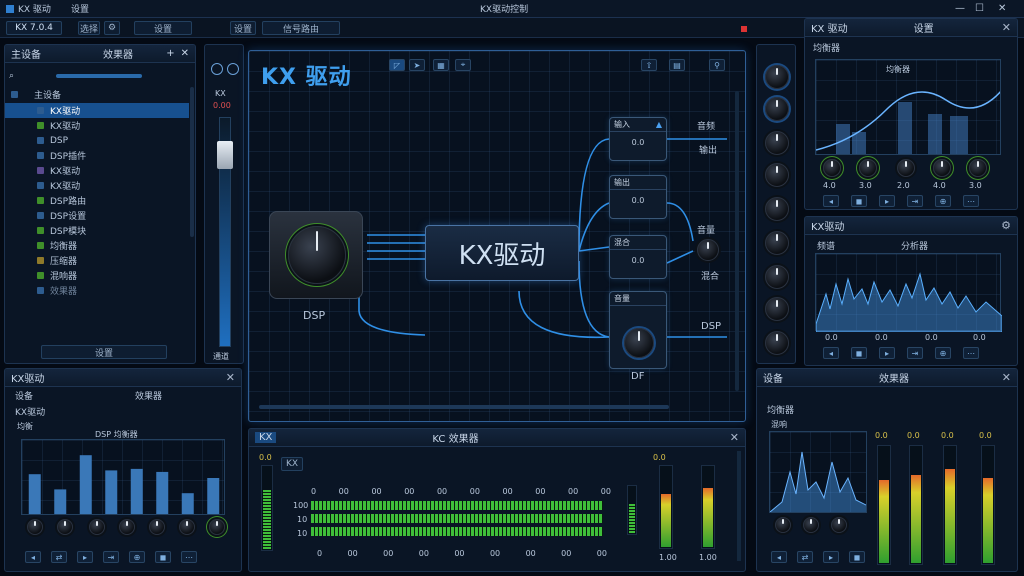 The height and width of the screenshot is (576, 1024). I want to click on list-item: 均衡器, so click(97, 245).